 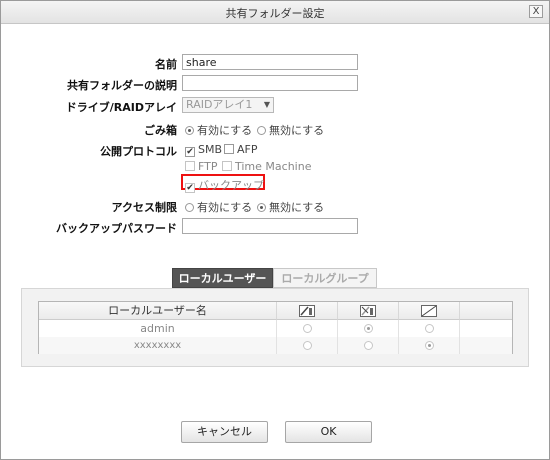 I want to click on backup-checkbox: ✔, so click(x=190, y=188).